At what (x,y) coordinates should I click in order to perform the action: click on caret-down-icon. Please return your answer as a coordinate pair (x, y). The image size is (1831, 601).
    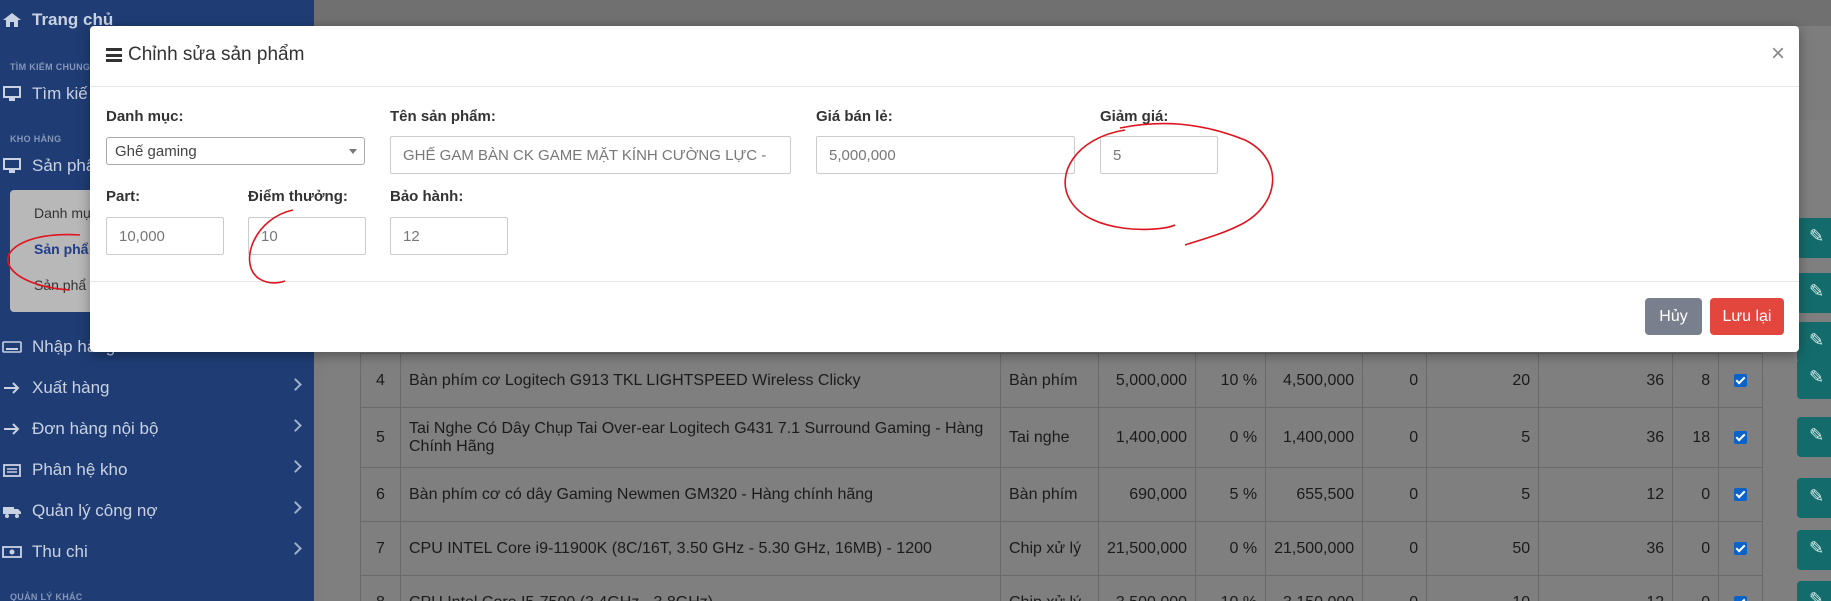
    Looking at the image, I should click on (353, 151).